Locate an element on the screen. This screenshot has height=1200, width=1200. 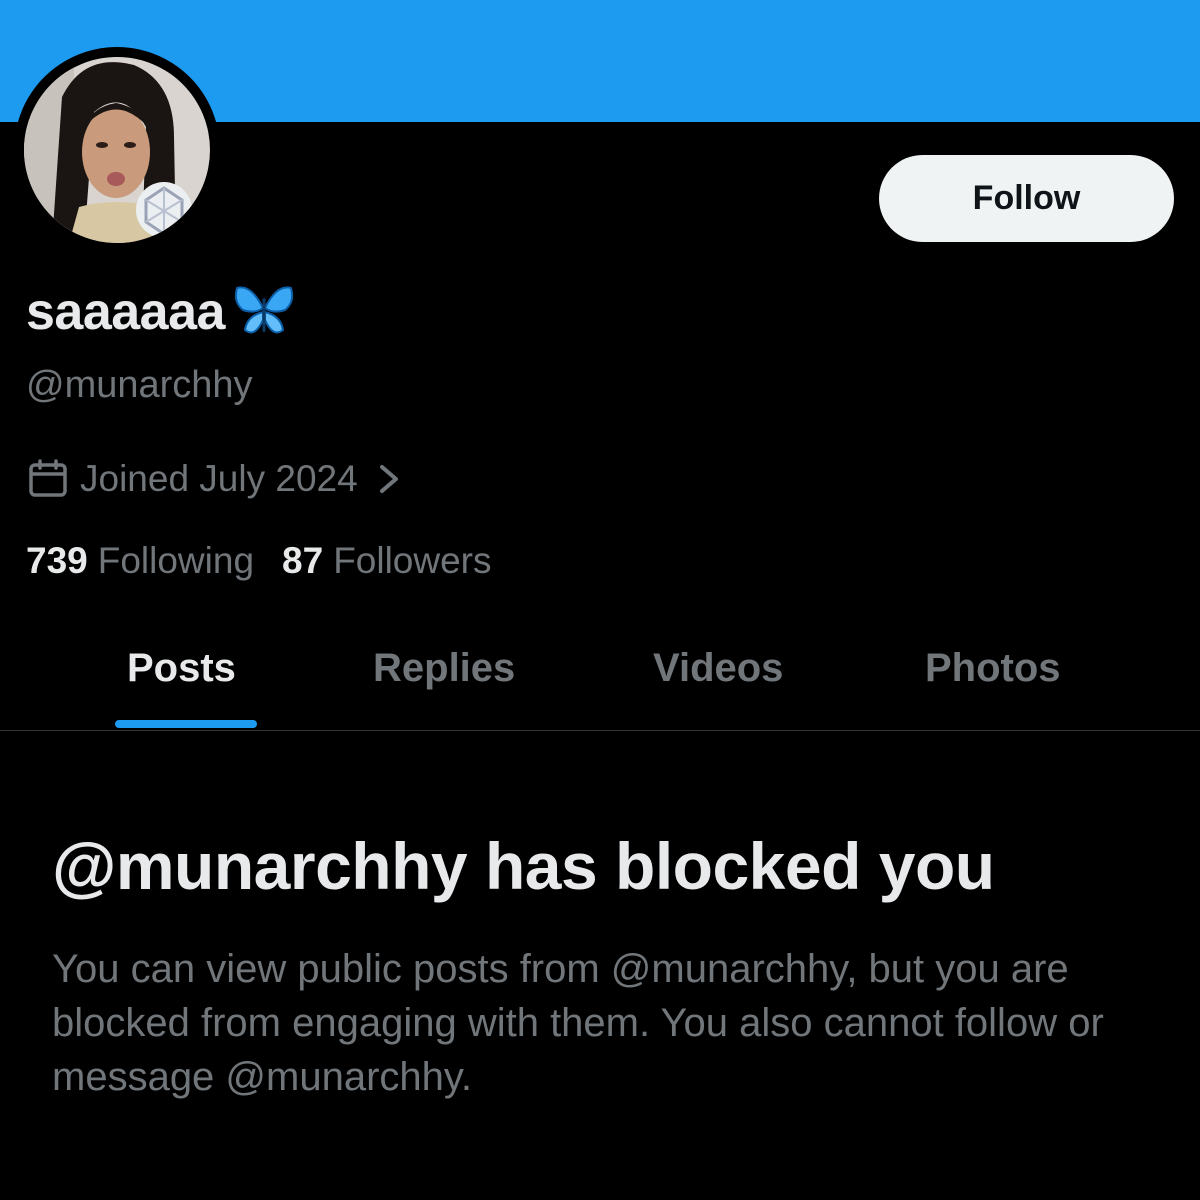
tab-replies: Replies is located at coordinates (444, 668).